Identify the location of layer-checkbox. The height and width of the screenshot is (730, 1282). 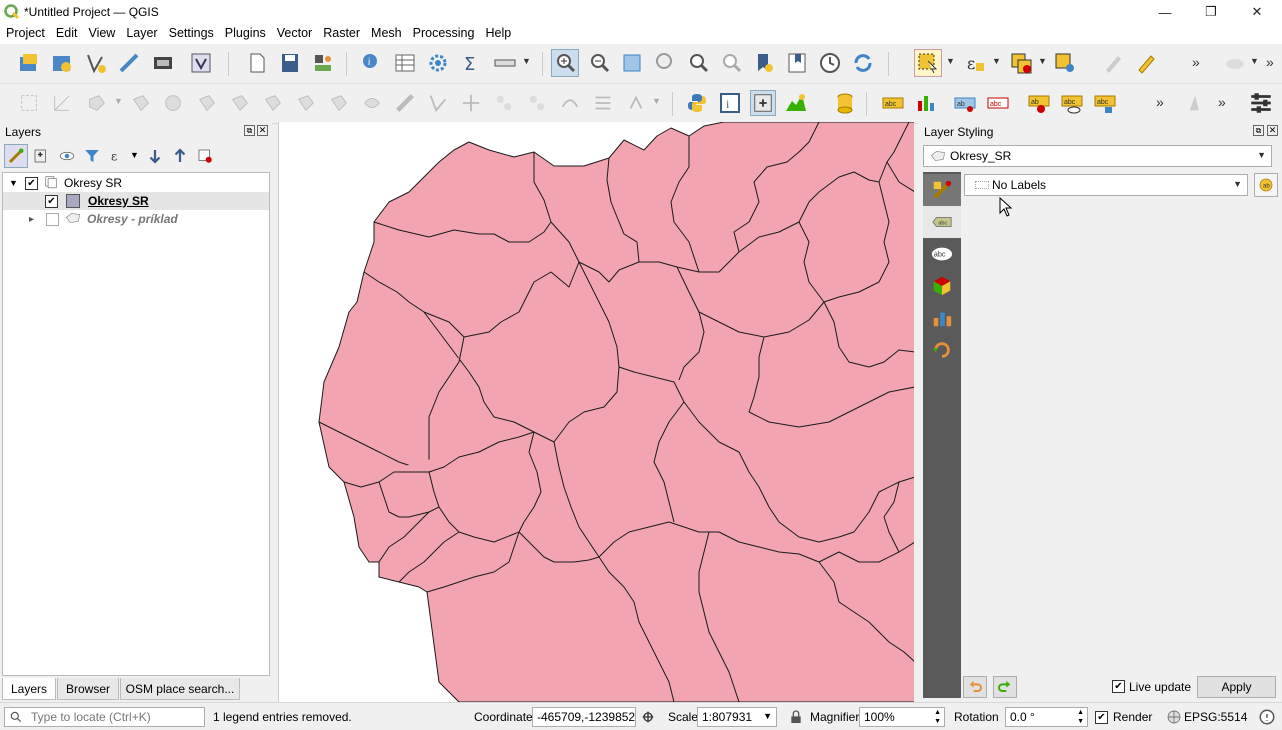
(53, 219).